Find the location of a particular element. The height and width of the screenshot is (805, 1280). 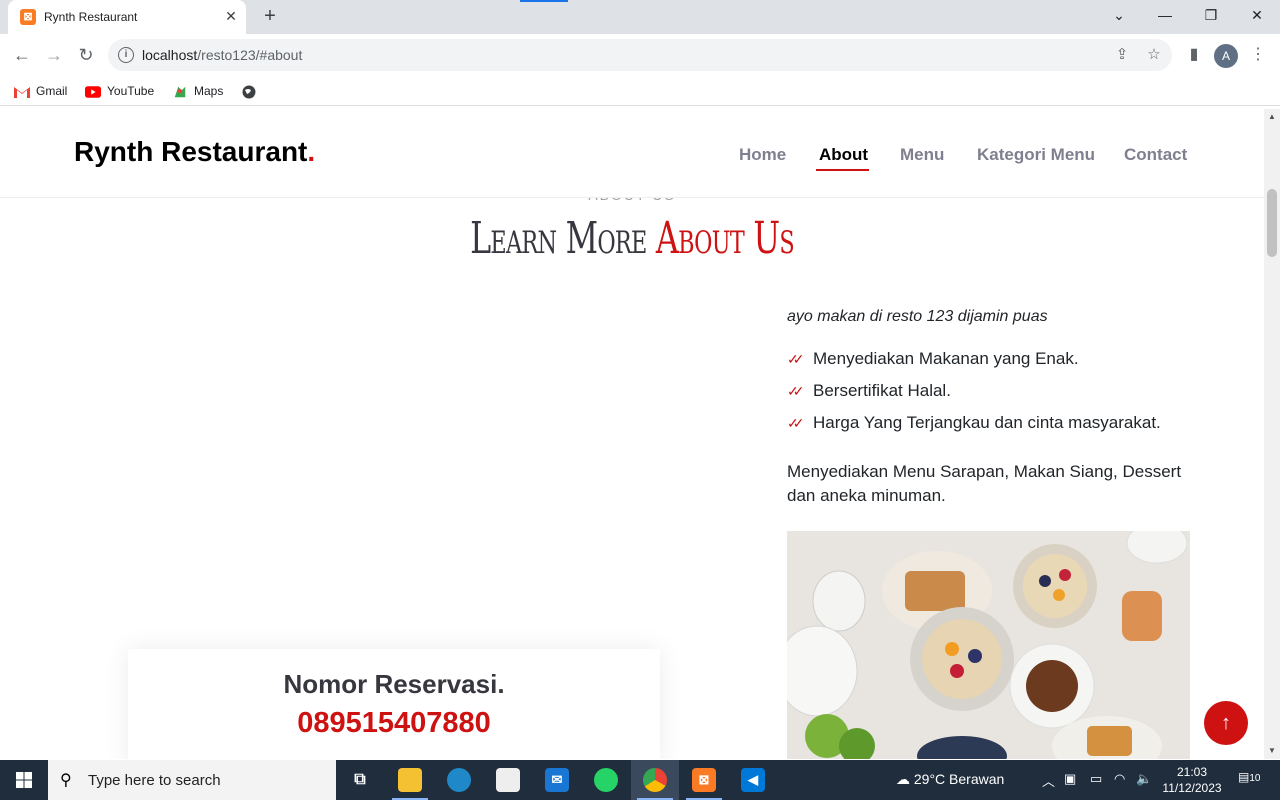

notification-center-button: ▤10 is located at coordinates (1249, 780).